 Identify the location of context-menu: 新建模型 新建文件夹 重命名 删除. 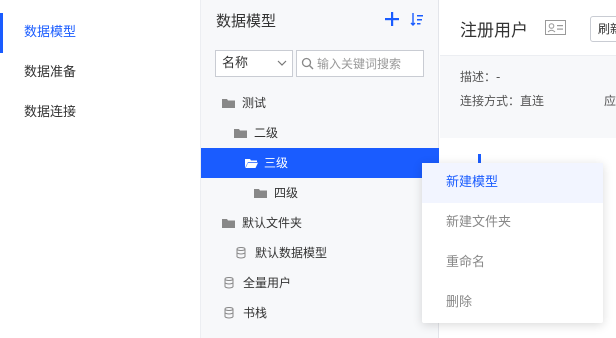
(512, 243).